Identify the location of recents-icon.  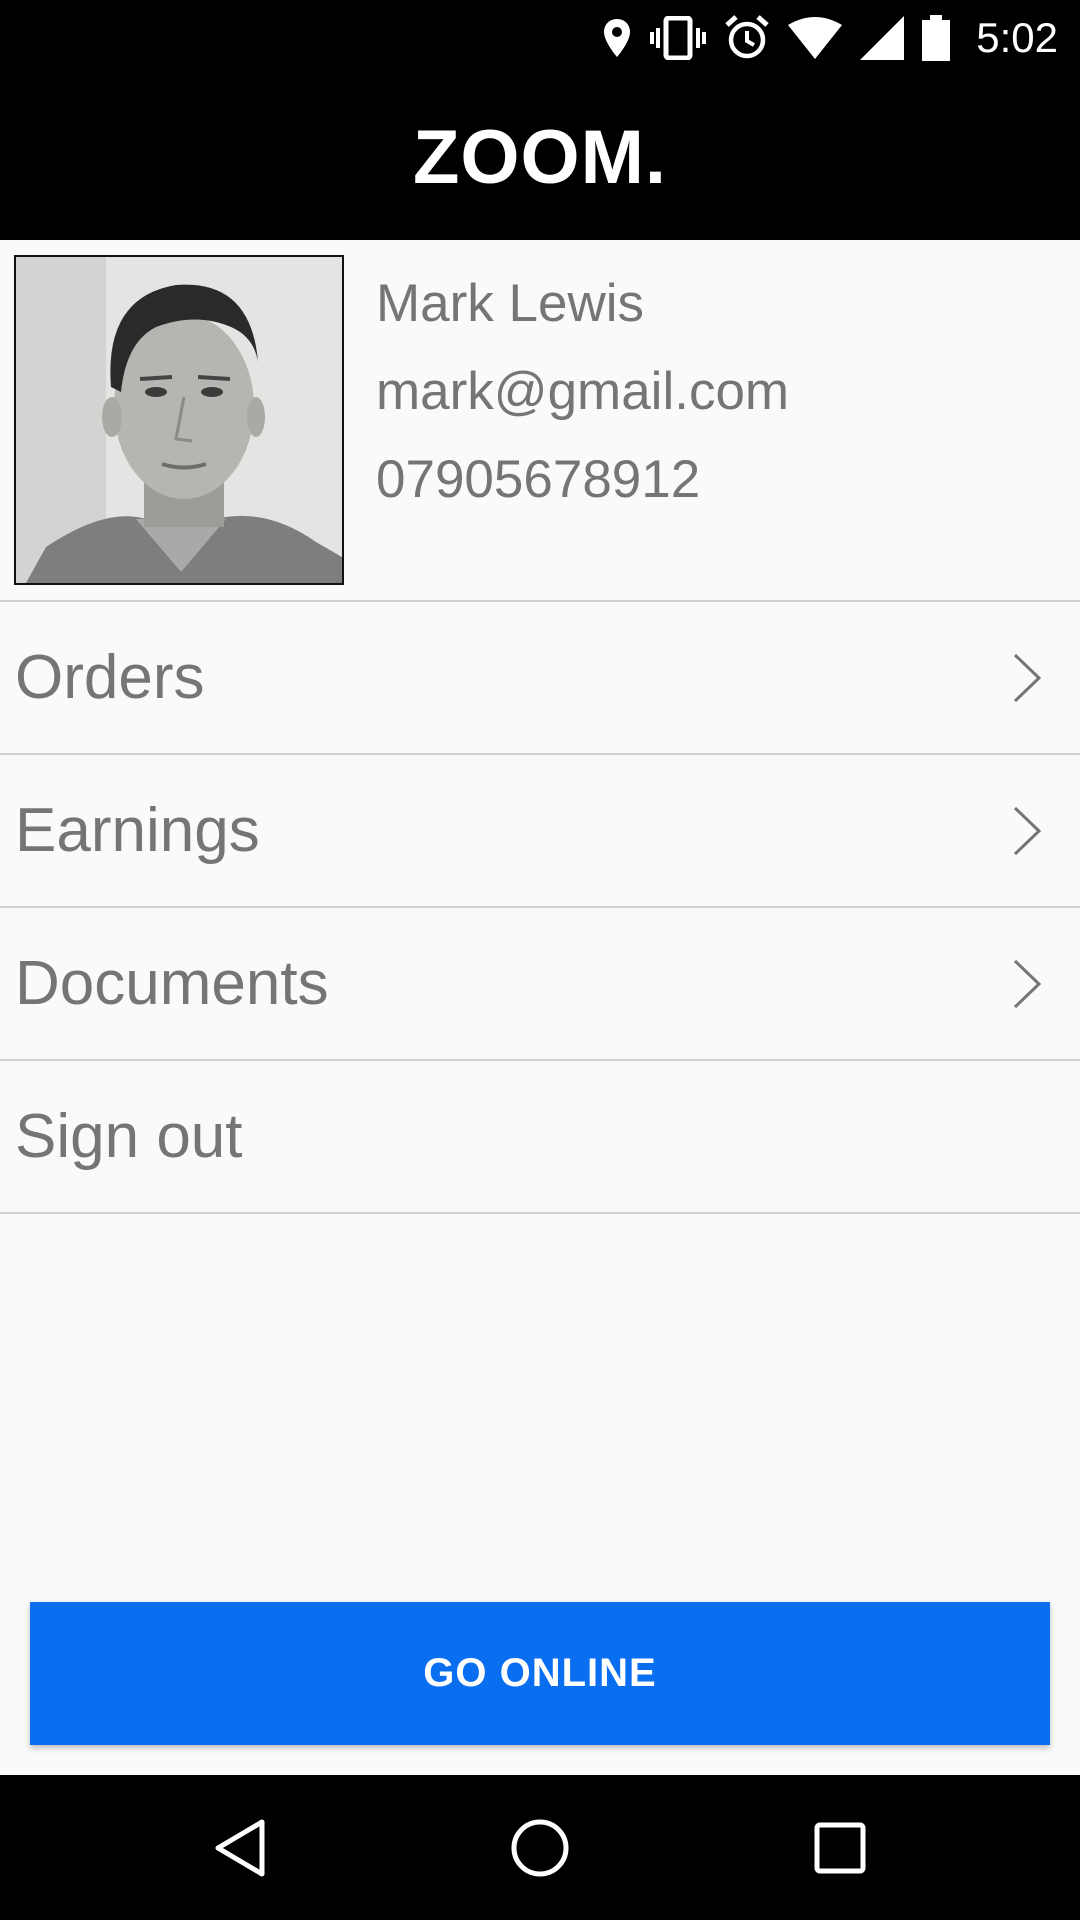
(840, 1847).